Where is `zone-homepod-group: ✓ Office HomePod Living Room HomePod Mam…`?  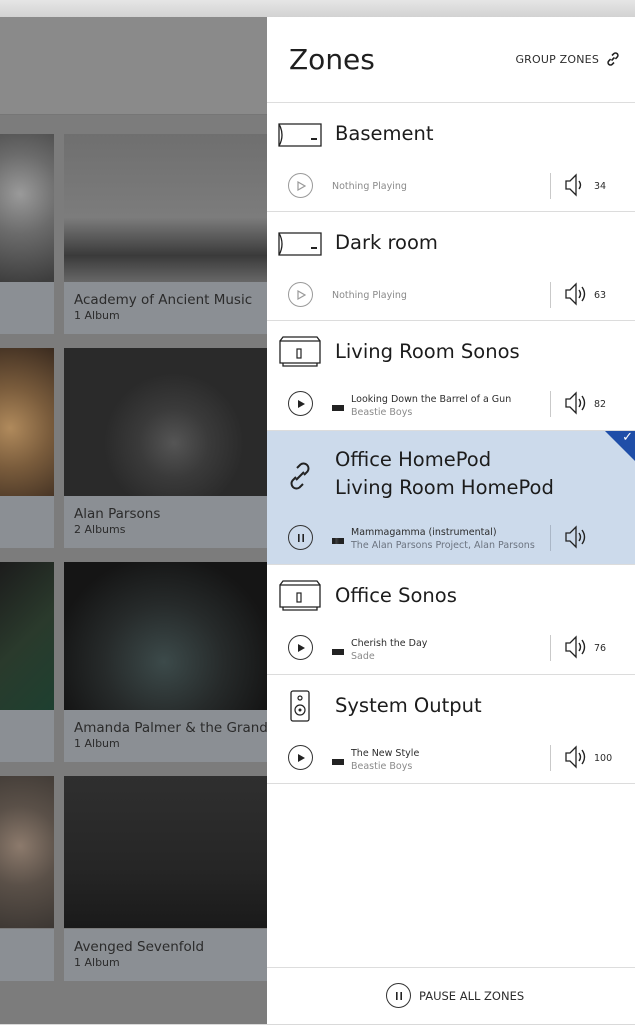 zone-homepod-group: ✓ Office HomePod Living Room HomePod Mam… is located at coordinates (451, 497).